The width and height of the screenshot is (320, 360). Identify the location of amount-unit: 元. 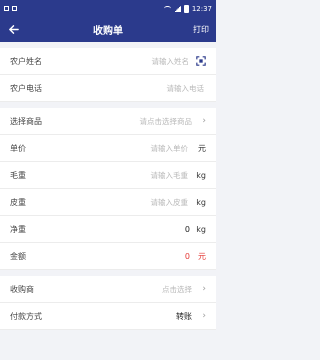
(202, 256).